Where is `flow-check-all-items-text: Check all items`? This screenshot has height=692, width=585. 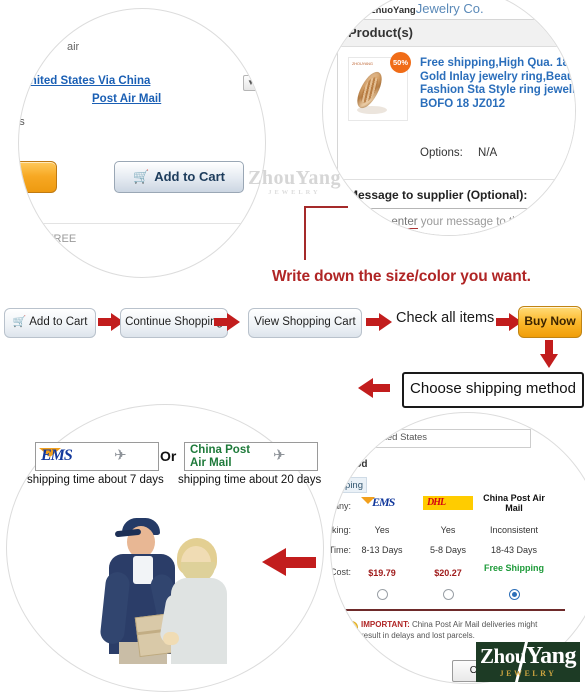
flow-check-all-items-text: Check all items is located at coordinates (445, 318).